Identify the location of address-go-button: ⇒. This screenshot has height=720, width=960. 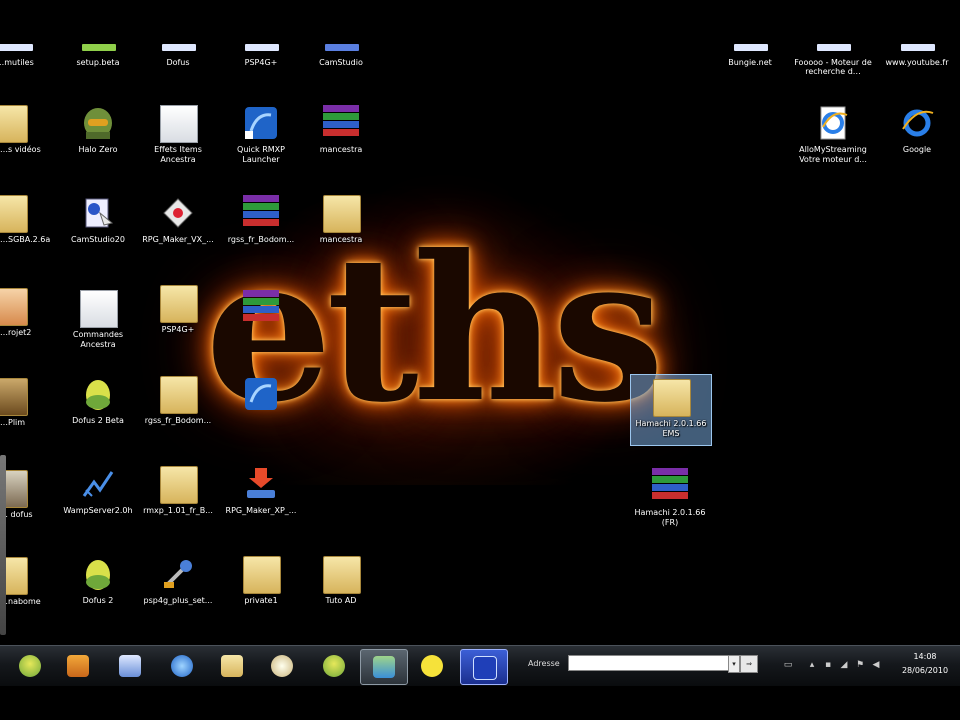
(749, 664).